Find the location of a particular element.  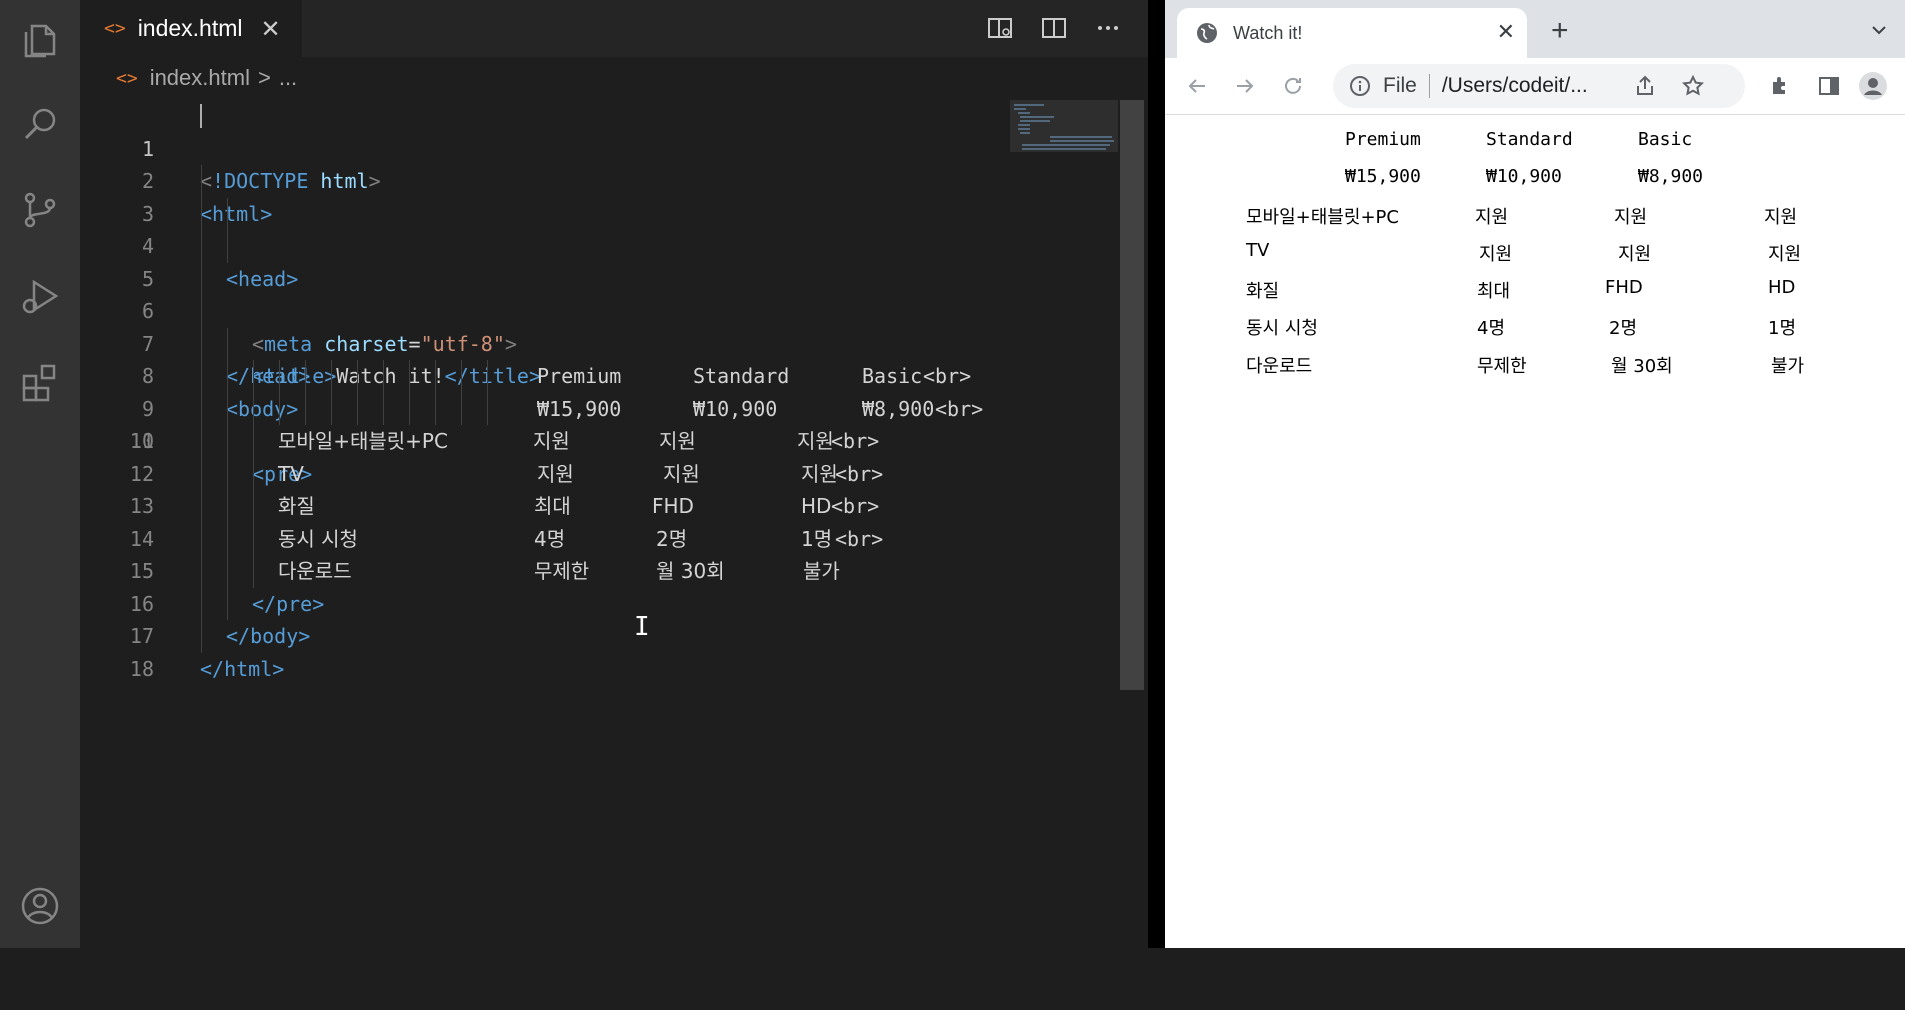

more-actions-icon is located at coordinates (1108, 28).